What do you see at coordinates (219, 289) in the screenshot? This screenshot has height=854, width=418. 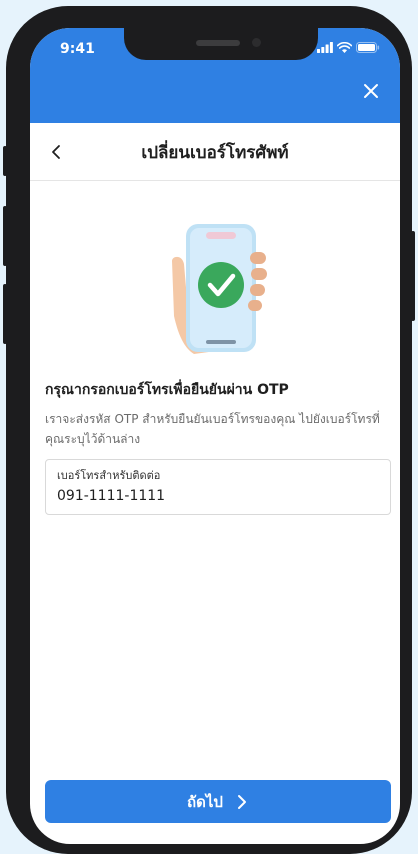 I see `phone-check-illustration` at bounding box center [219, 289].